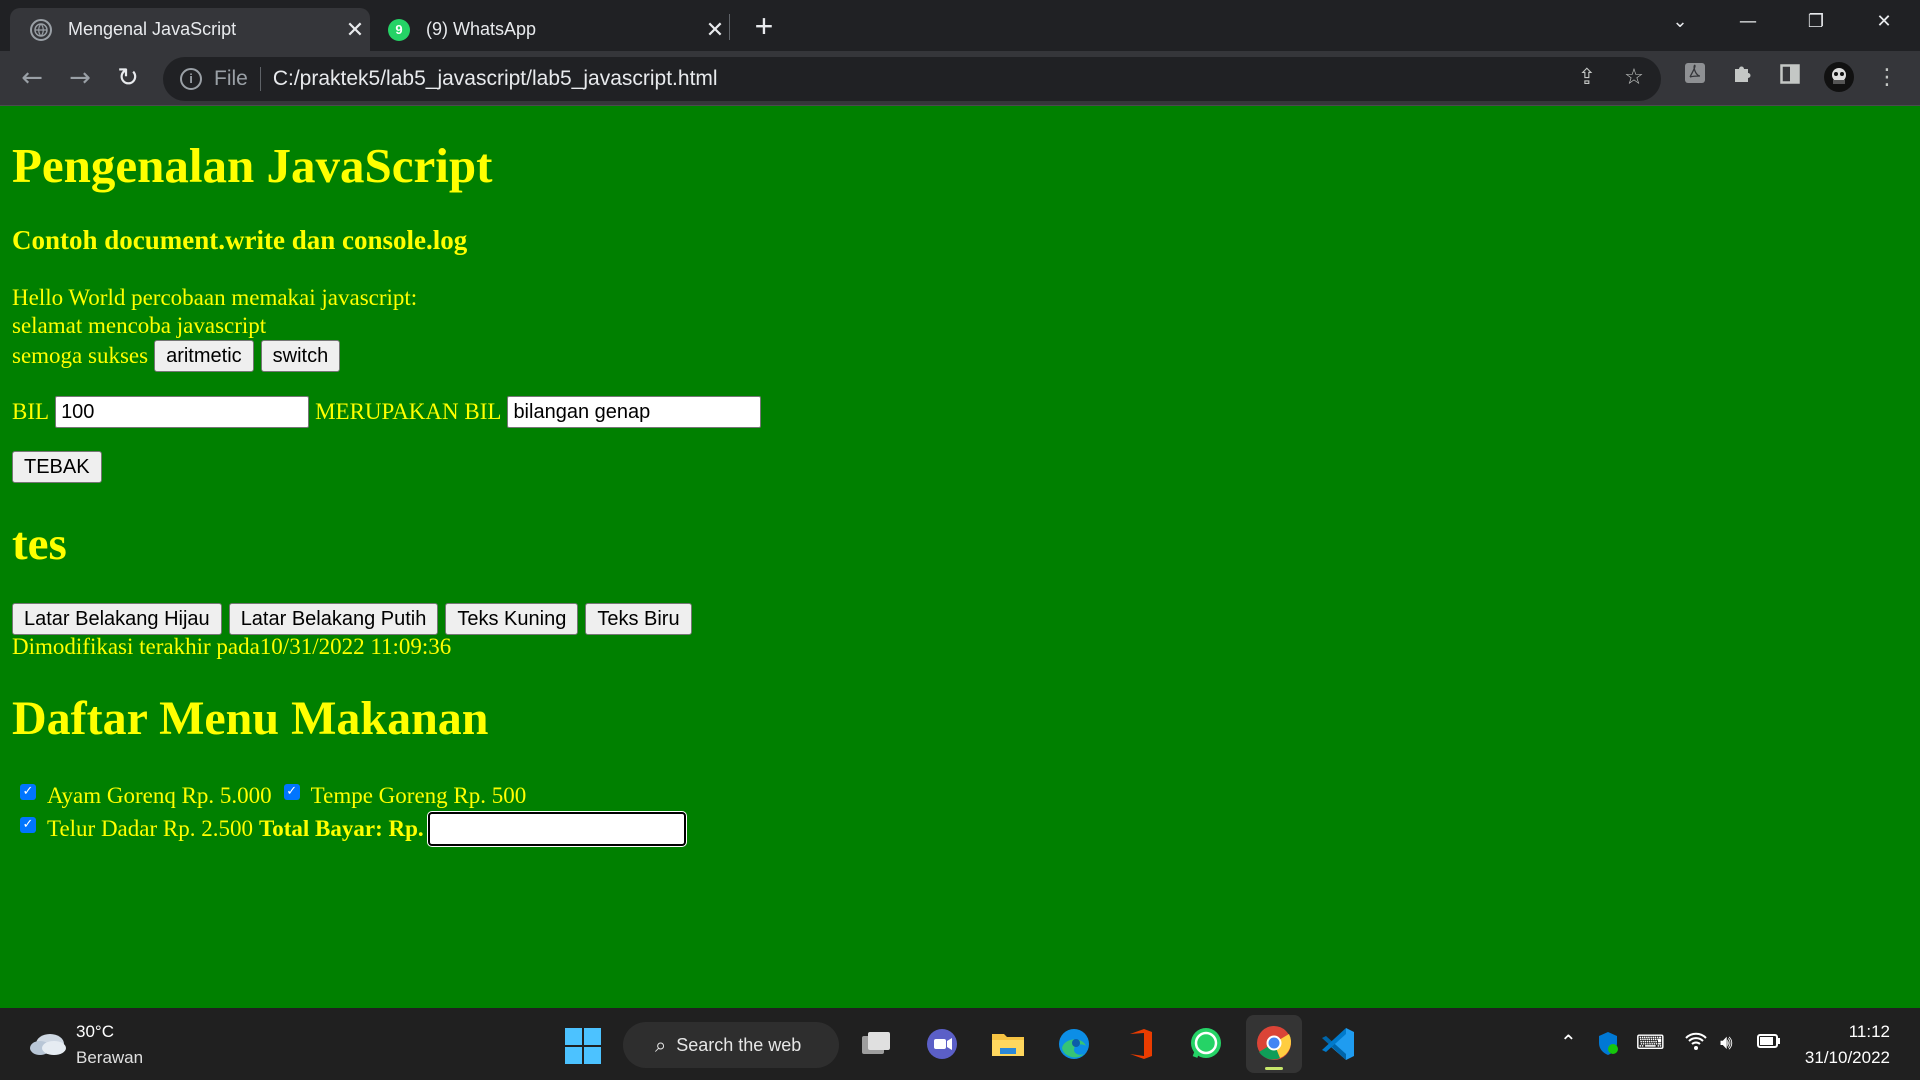 The height and width of the screenshot is (1080, 1920). What do you see at coordinates (1338, 1044) in the screenshot?
I see `vscode-app-icon` at bounding box center [1338, 1044].